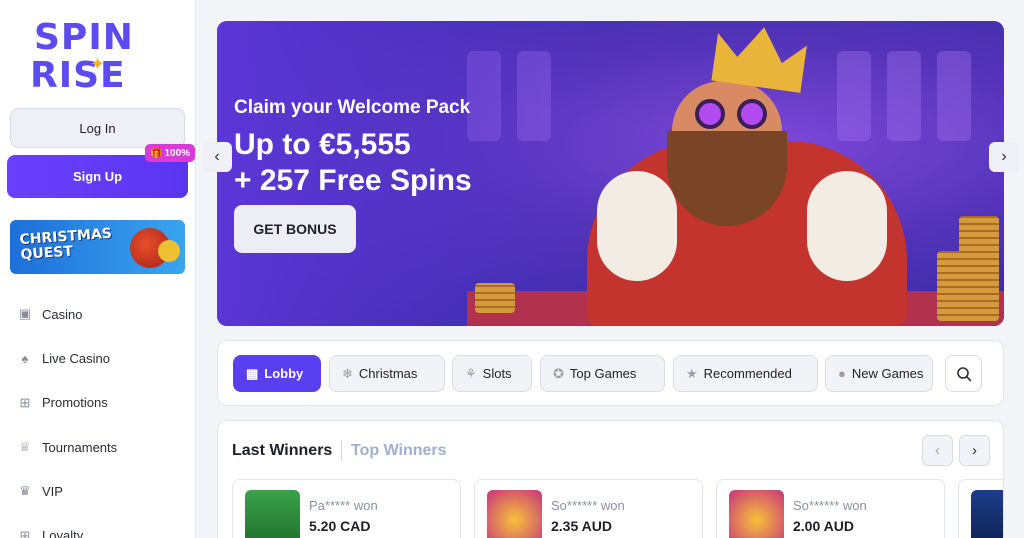 This screenshot has width=1024, height=538. I want to click on get-bonus-button: GET BONUS, so click(295, 229).